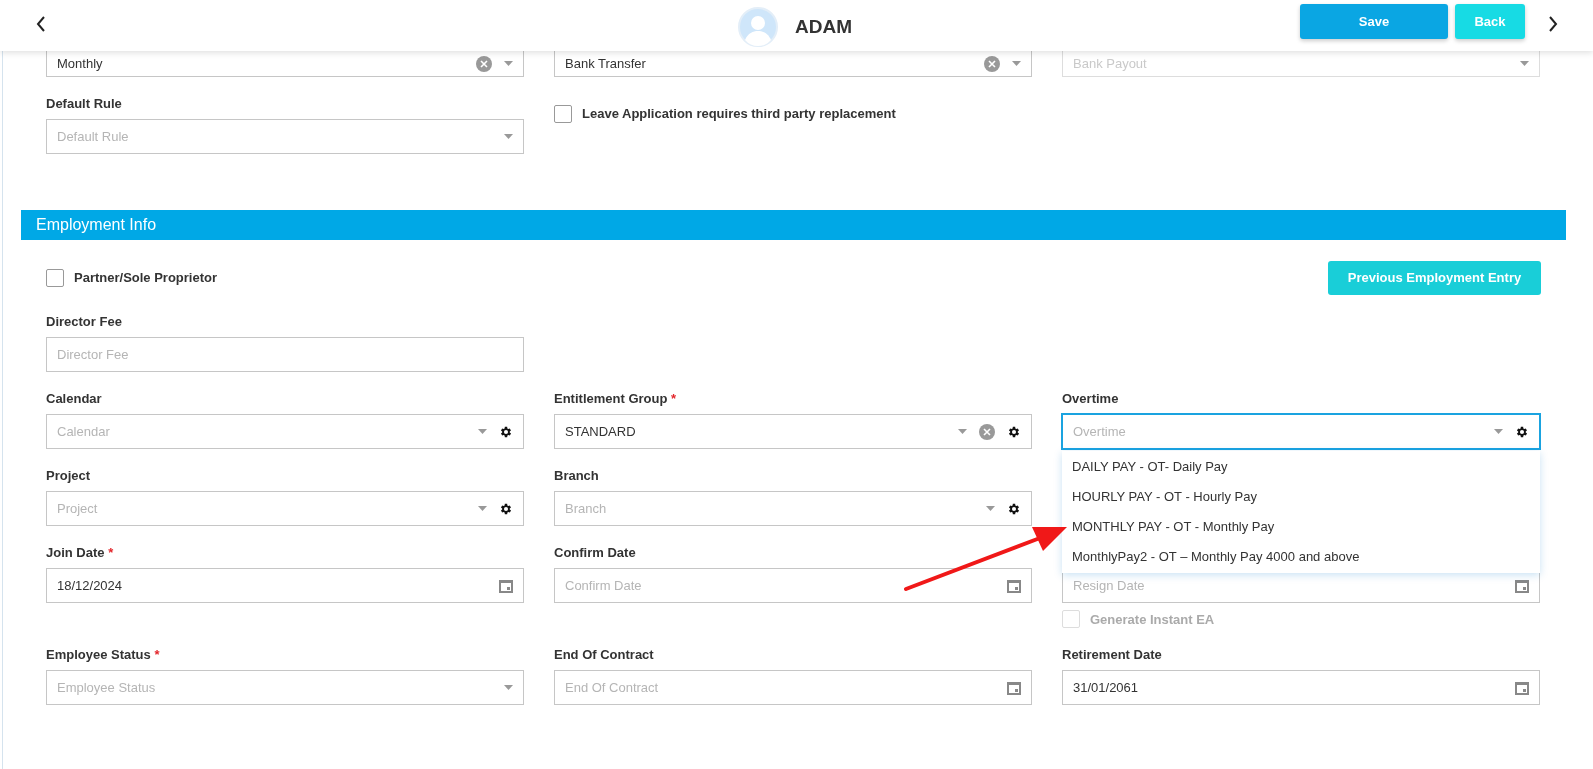 The width and height of the screenshot is (1593, 769). I want to click on field-label: Confirm Date, so click(595, 553).